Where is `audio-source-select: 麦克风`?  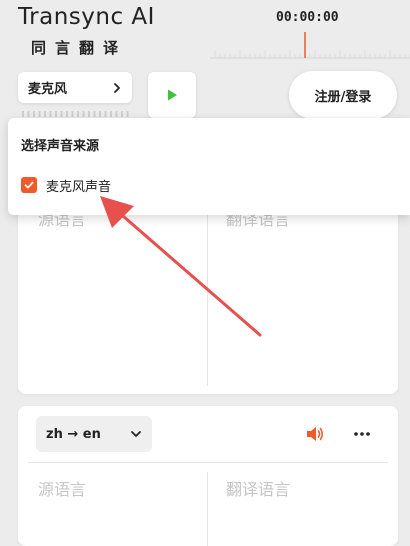
audio-source-select: 麦克风 is located at coordinates (75, 87).